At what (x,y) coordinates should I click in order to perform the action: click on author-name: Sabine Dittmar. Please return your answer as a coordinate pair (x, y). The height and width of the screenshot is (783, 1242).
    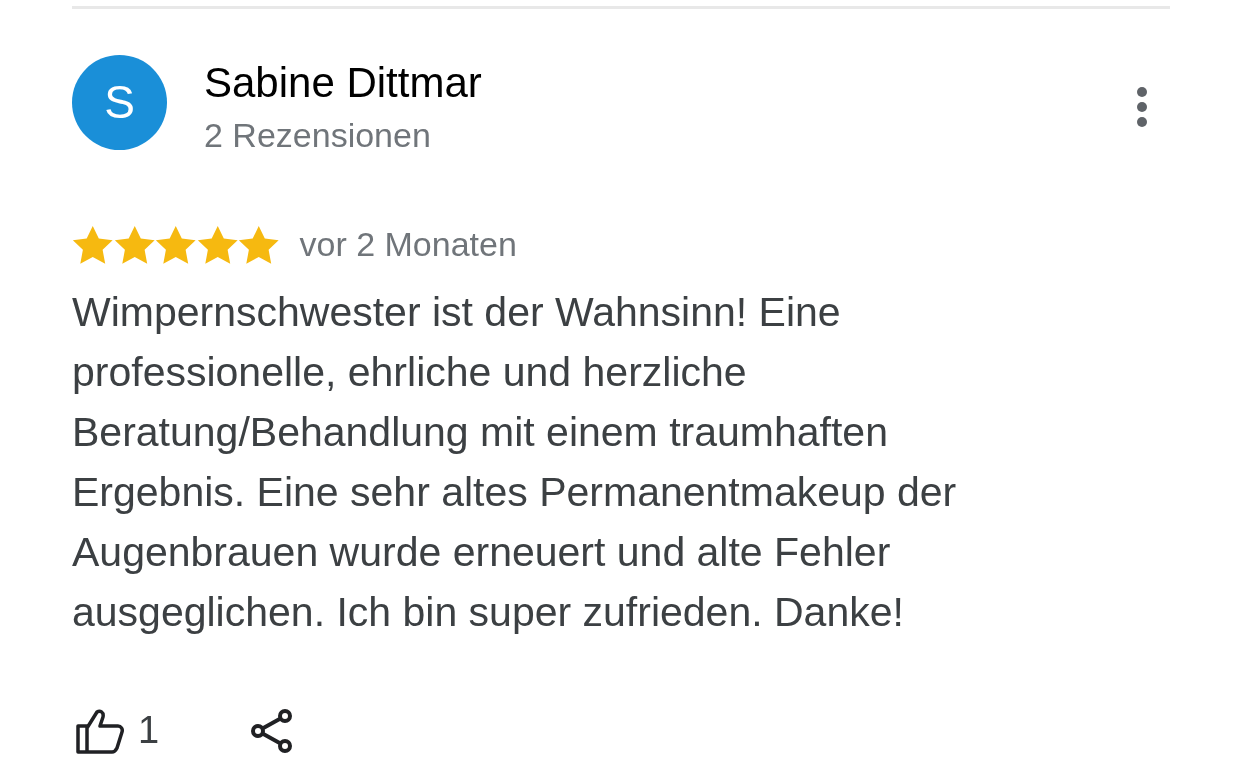
    Looking at the image, I should click on (343, 83).